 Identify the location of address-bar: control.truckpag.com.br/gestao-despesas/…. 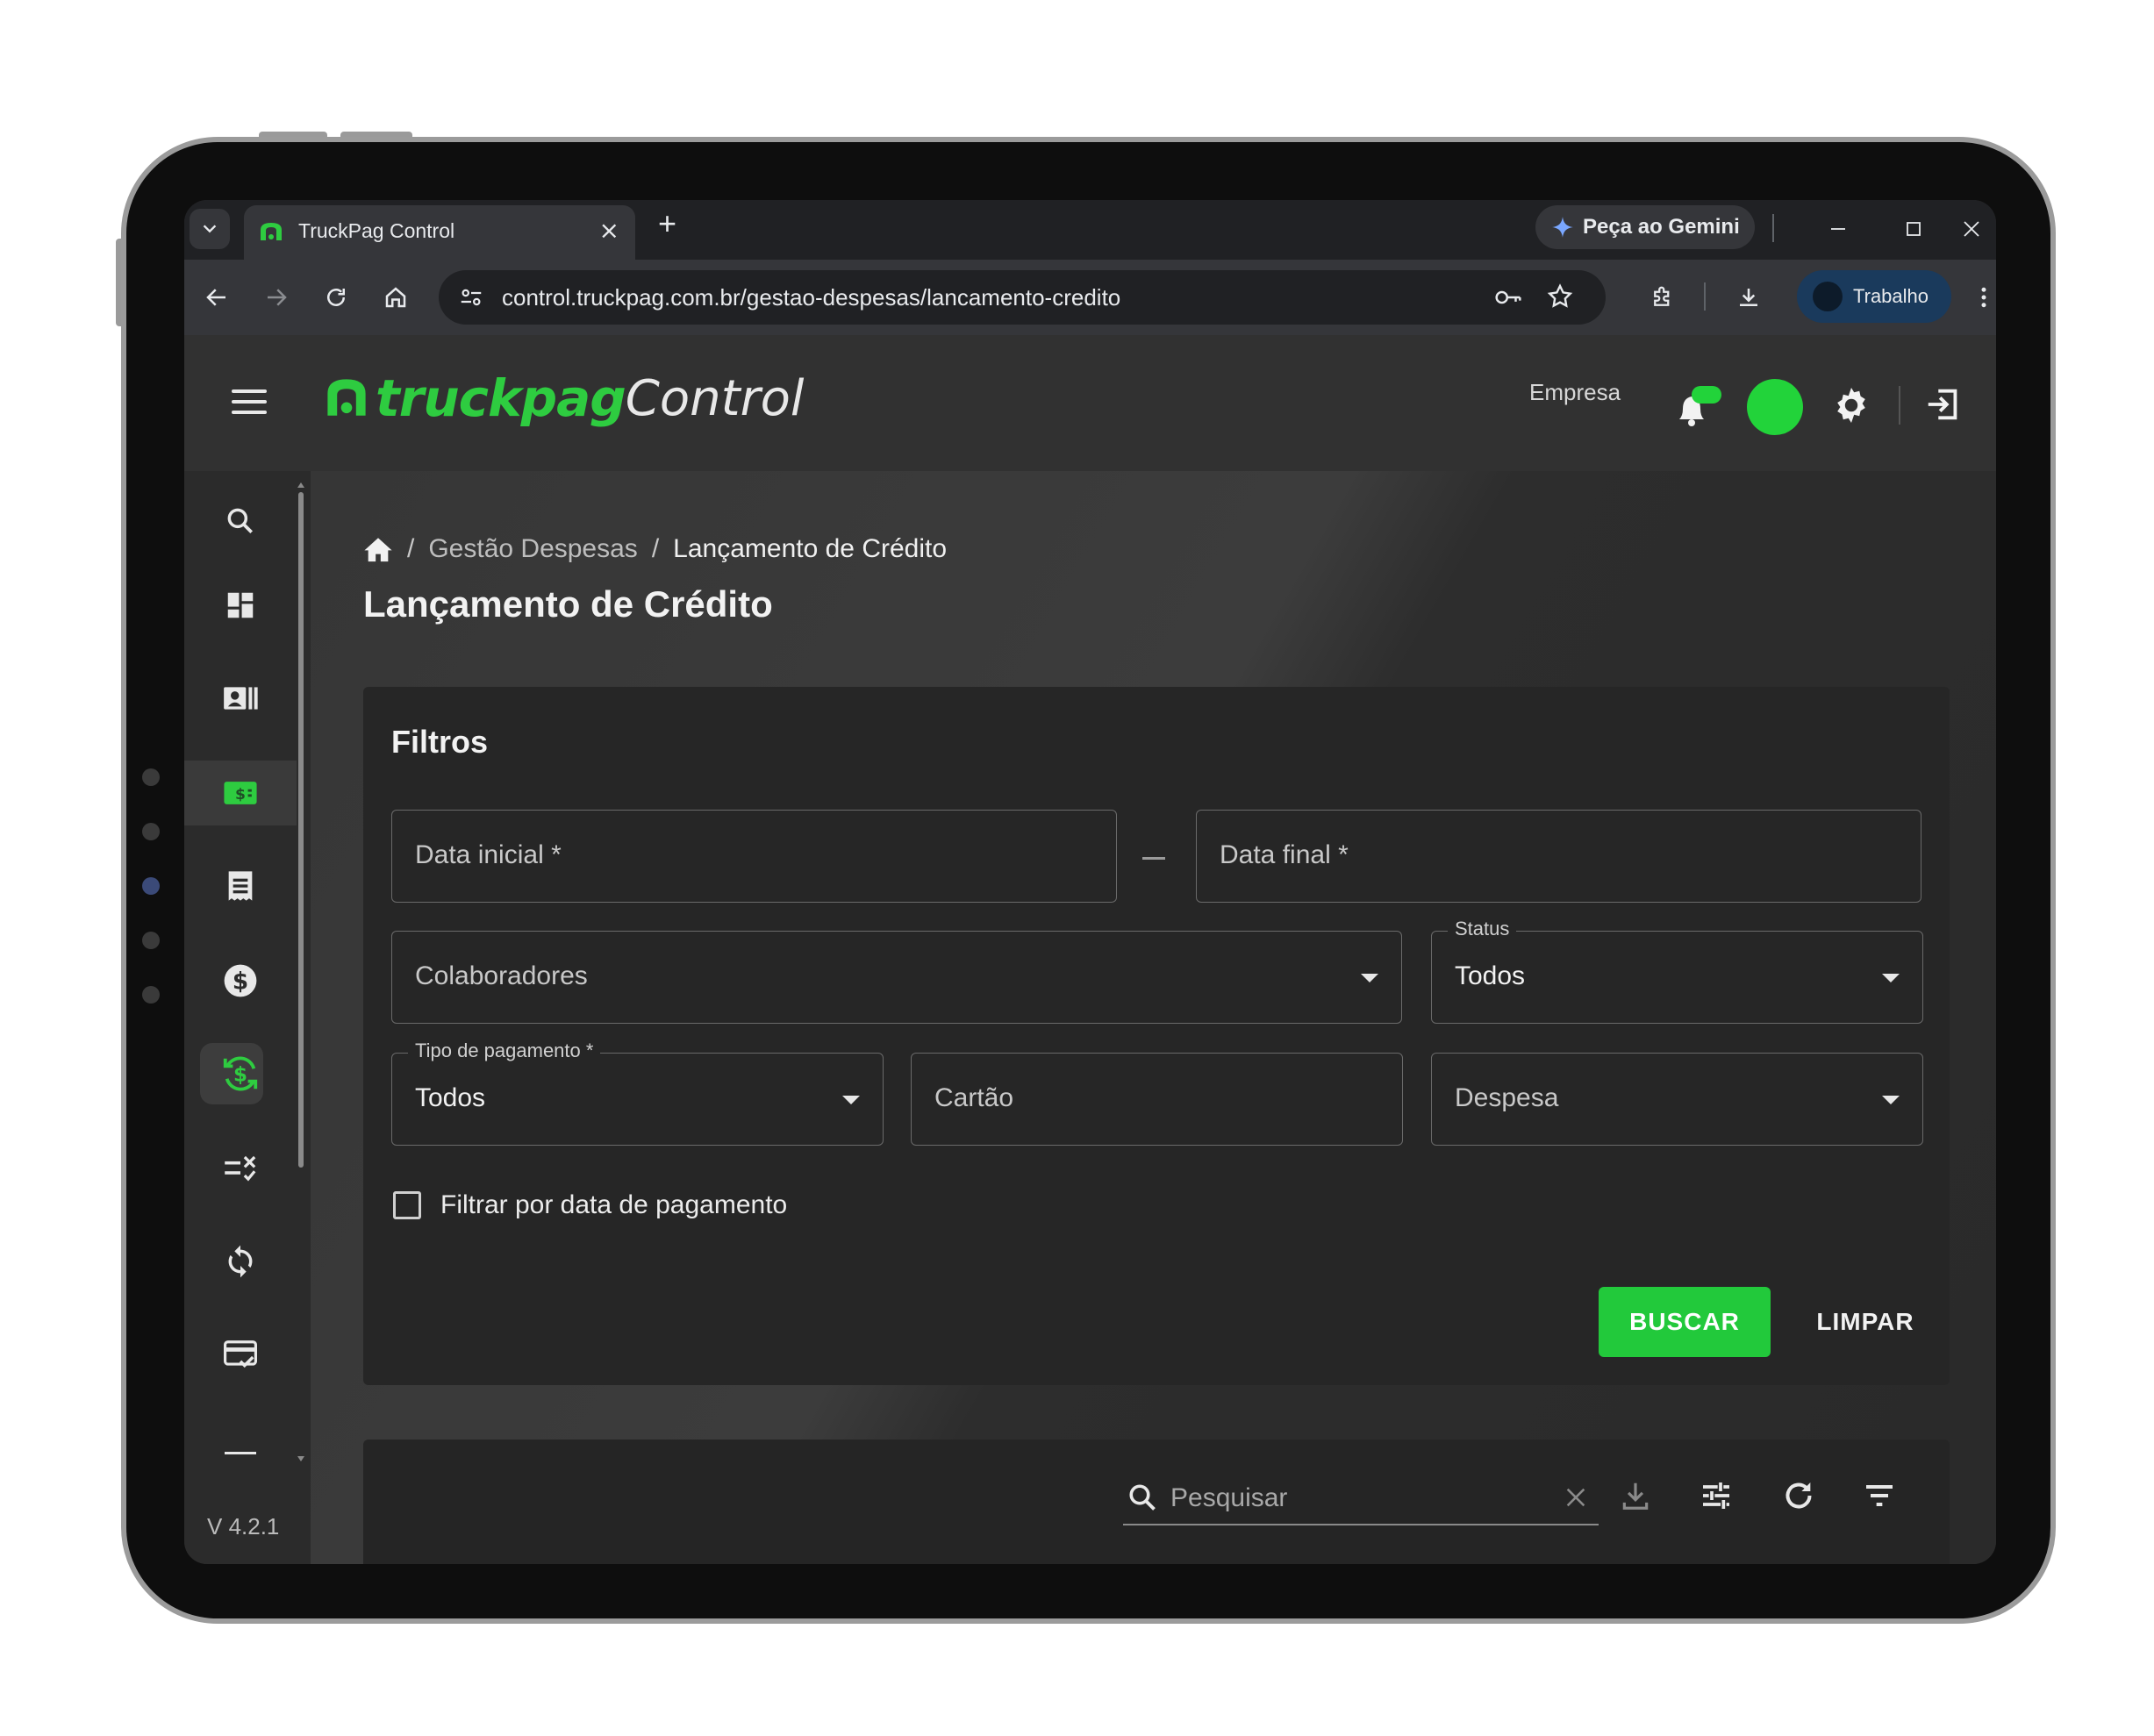
(1022, 297).